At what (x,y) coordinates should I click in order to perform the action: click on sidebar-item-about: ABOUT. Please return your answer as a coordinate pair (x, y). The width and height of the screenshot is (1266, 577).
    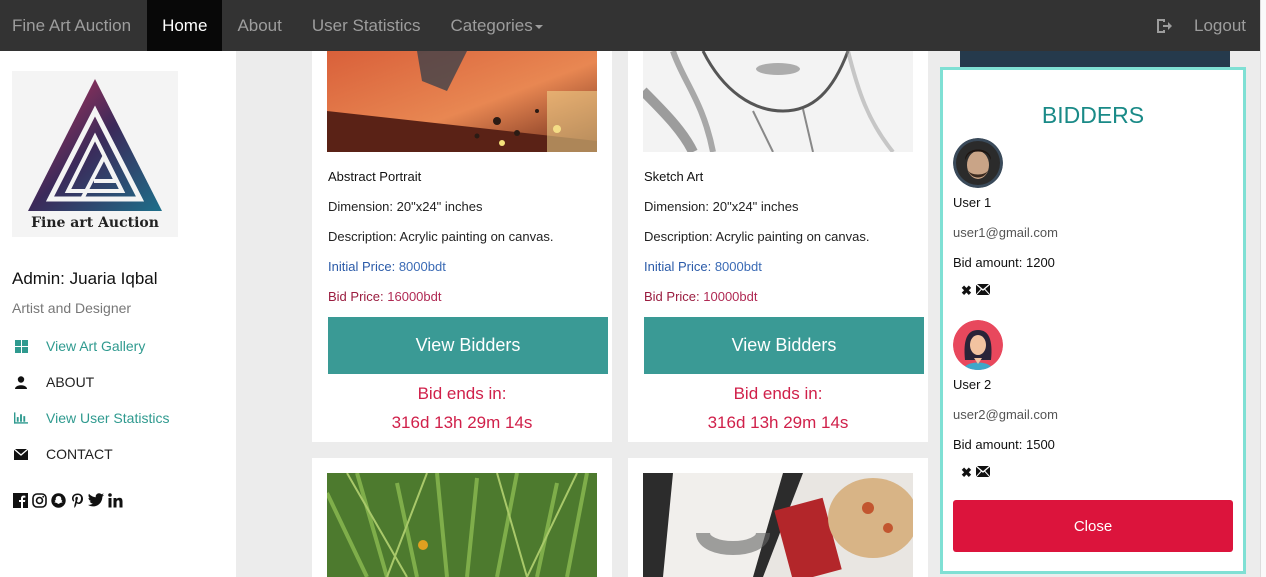
    Looking at the image, I should click on (54, 382).